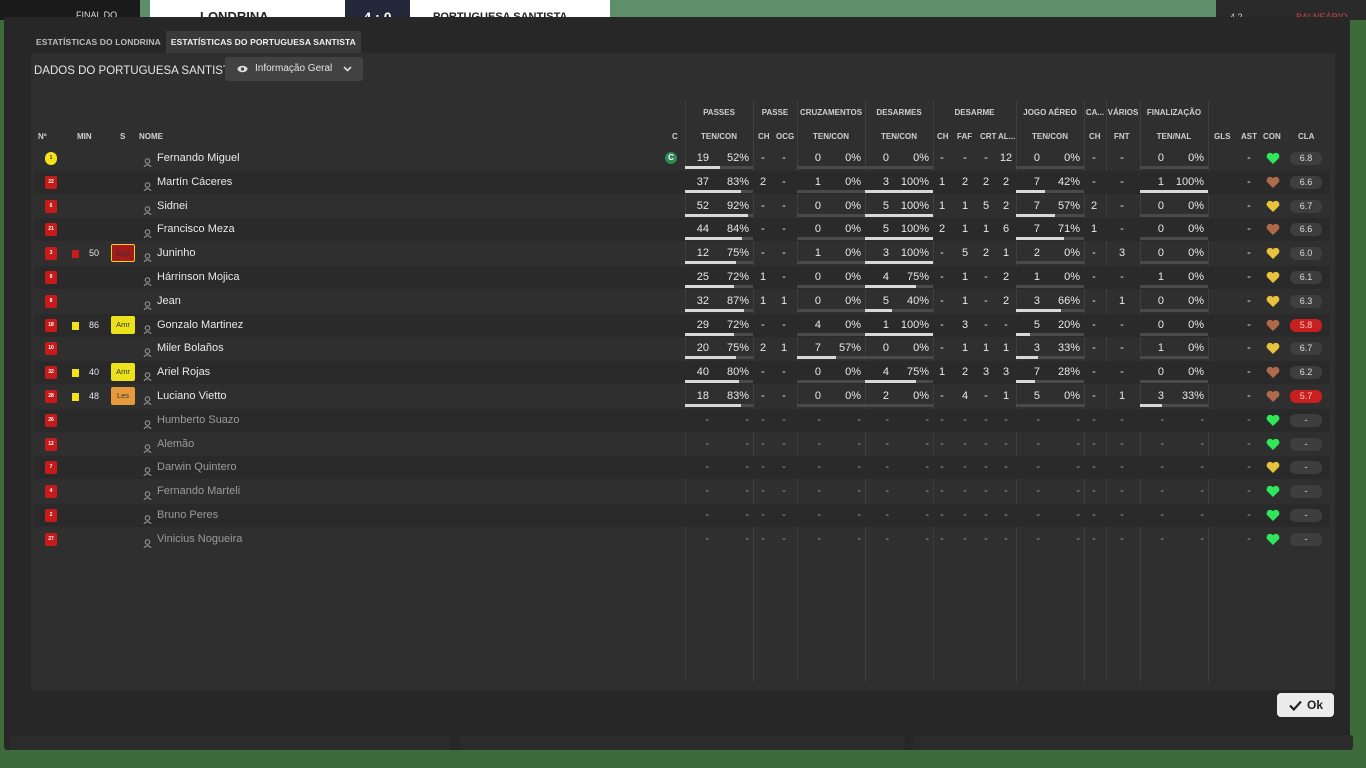 Image resolution: width=1366 pixels, height=768 pixels. What do you see at coordinates (1306, 136) in the screenshot?
I see `col-header-cla: CLA` at bounding box center [1306, 136].